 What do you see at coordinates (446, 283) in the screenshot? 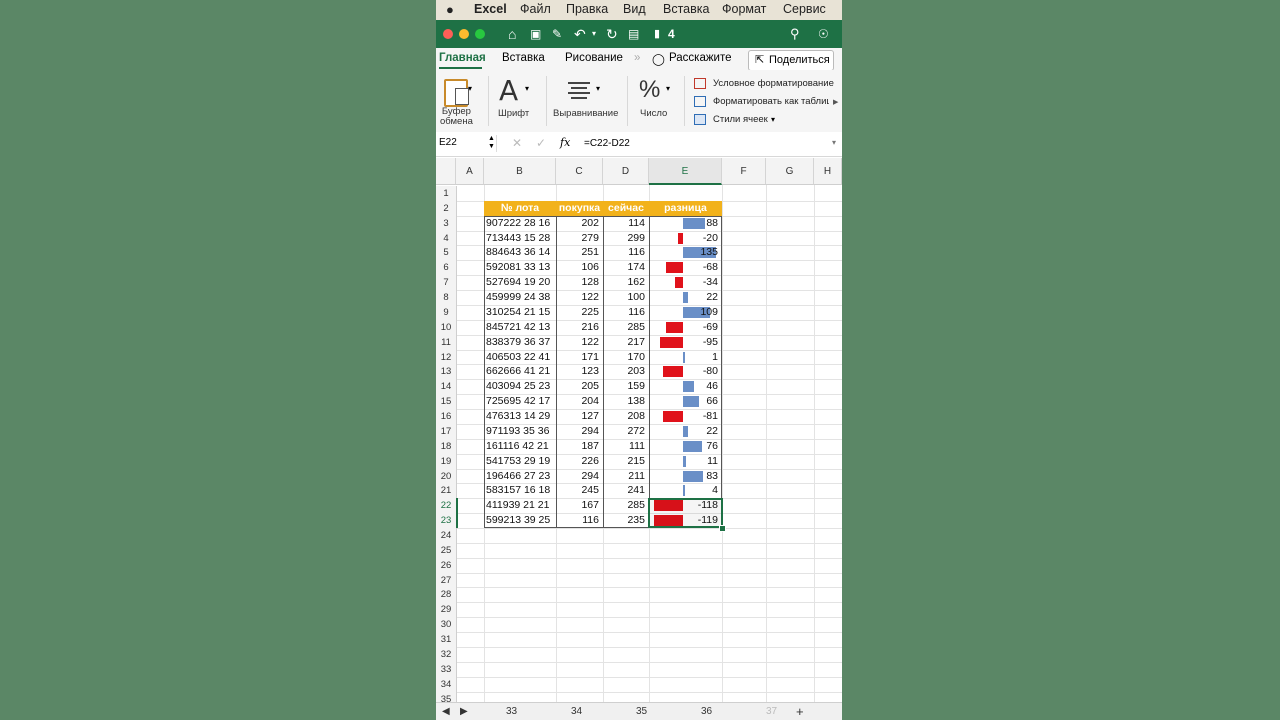
I see `row-header: 7` at bounding box center [446, 283].